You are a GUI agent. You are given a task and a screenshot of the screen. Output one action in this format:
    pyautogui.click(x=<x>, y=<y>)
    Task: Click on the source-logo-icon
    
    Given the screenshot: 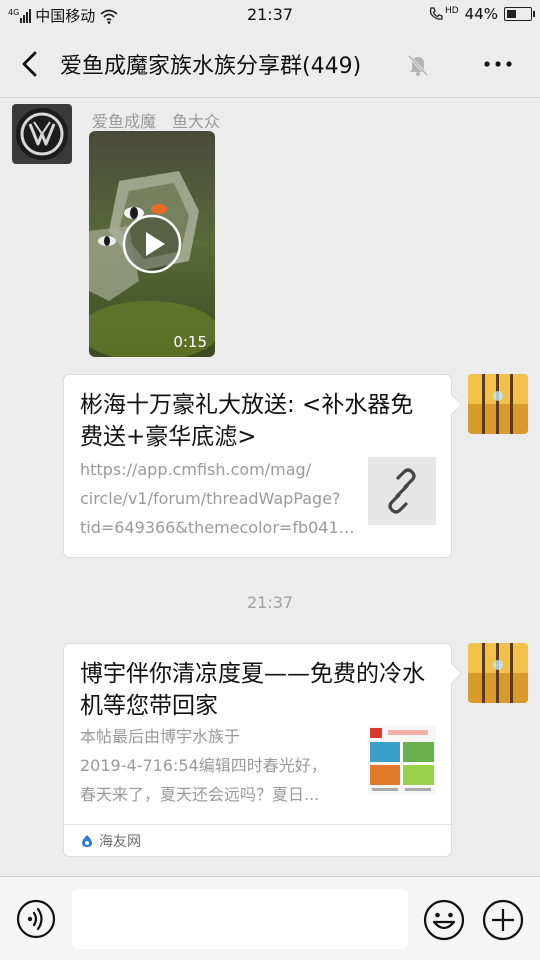 What is the action you would take?
    pyautogui.click(x=87, y=840)
    